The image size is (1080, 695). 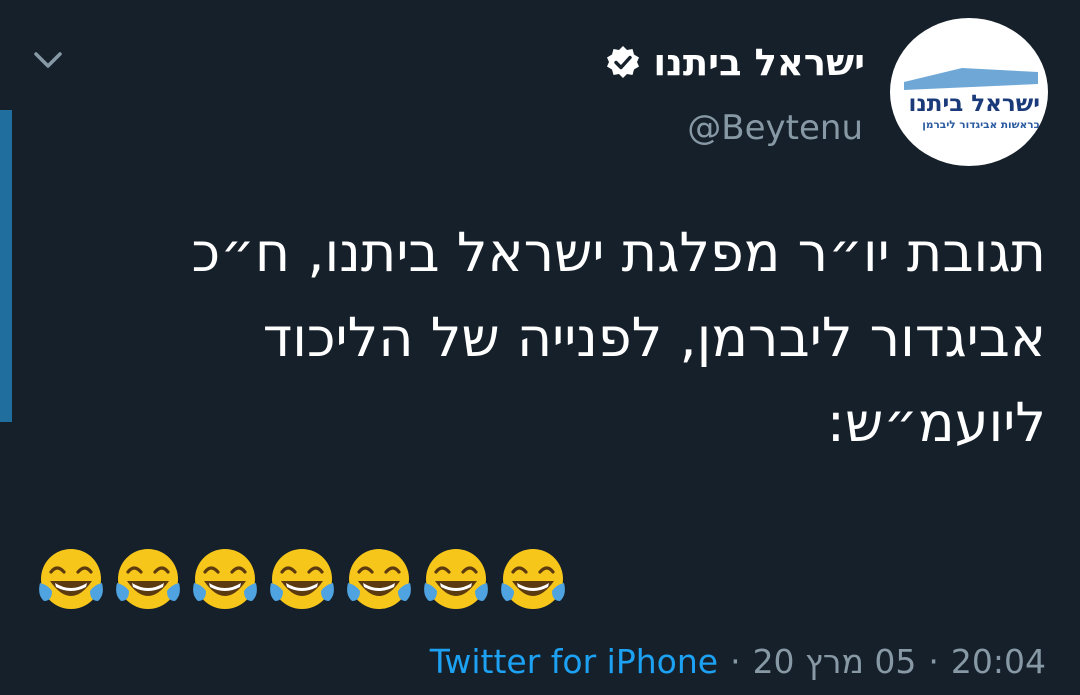 I want to click on emoji-row, so click(x=302, y=579).